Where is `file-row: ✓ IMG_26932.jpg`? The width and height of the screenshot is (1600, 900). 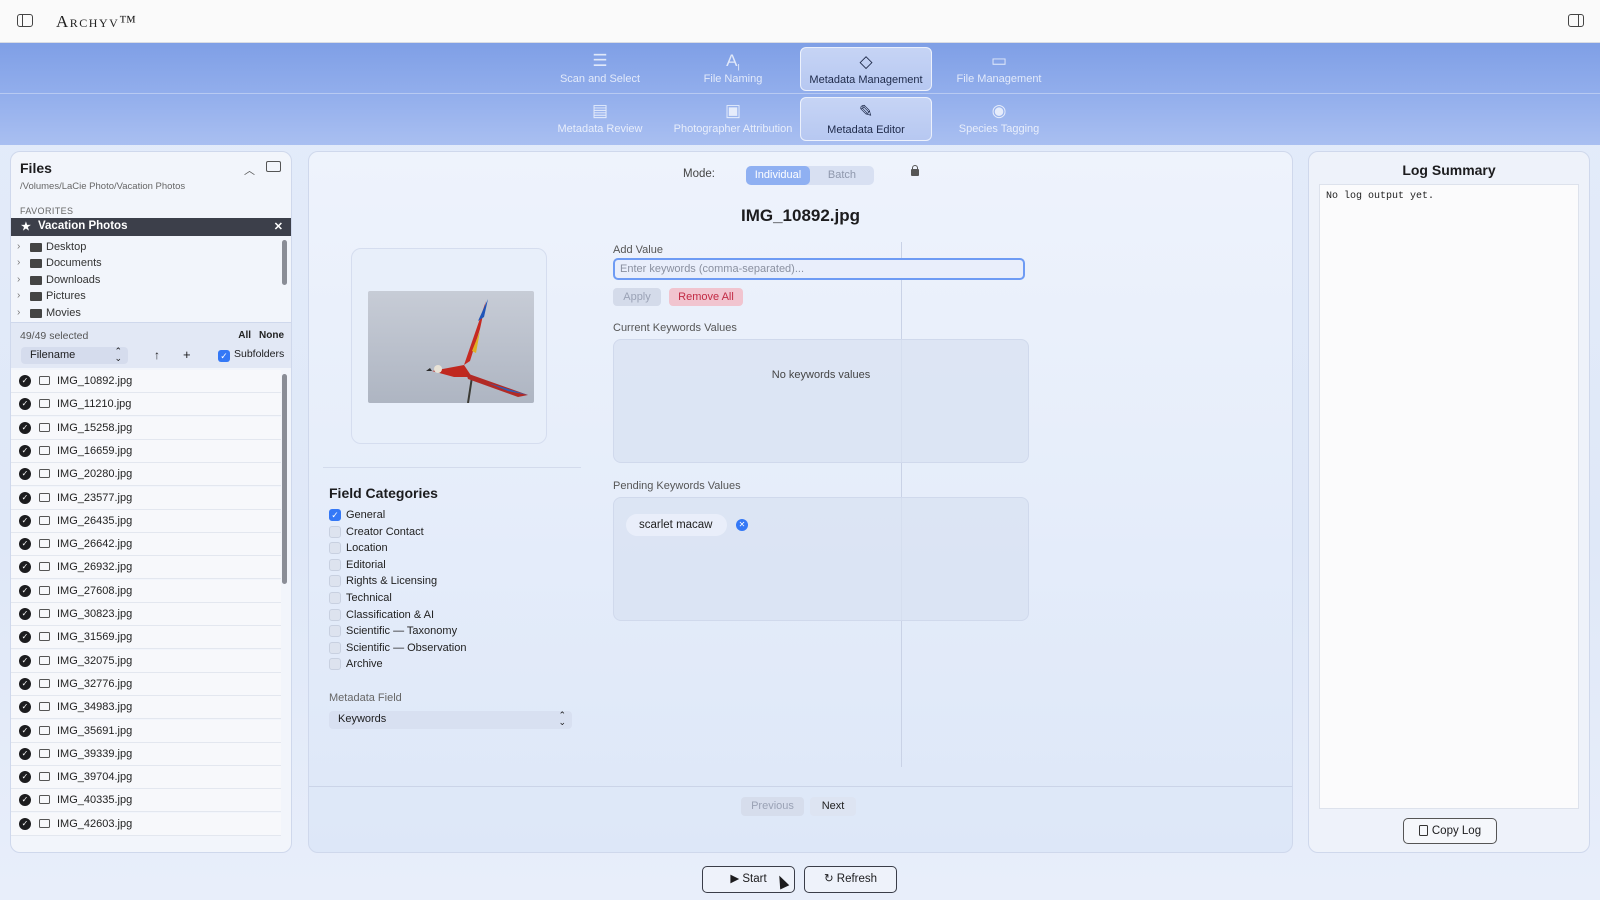
file-row: ✓ IMG_26932.jpg is located at coordinates (146, 568).